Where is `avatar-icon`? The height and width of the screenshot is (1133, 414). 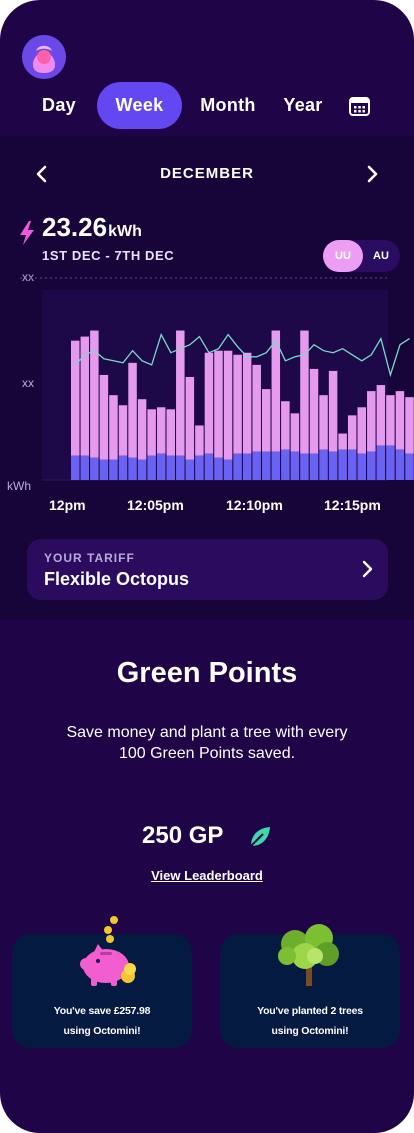
avatar-icon is located at coordinates (44, 57).